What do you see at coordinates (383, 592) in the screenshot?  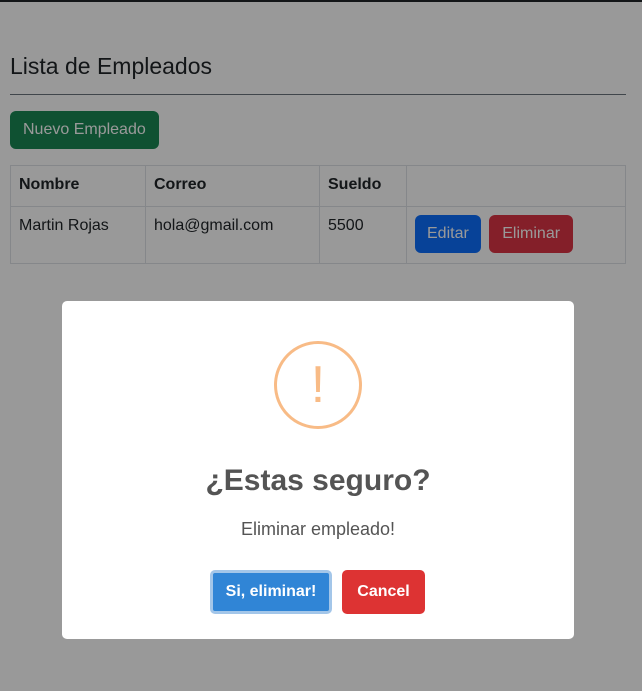 I see `cancel-button: Cancel` at bounding box center [383, 592].